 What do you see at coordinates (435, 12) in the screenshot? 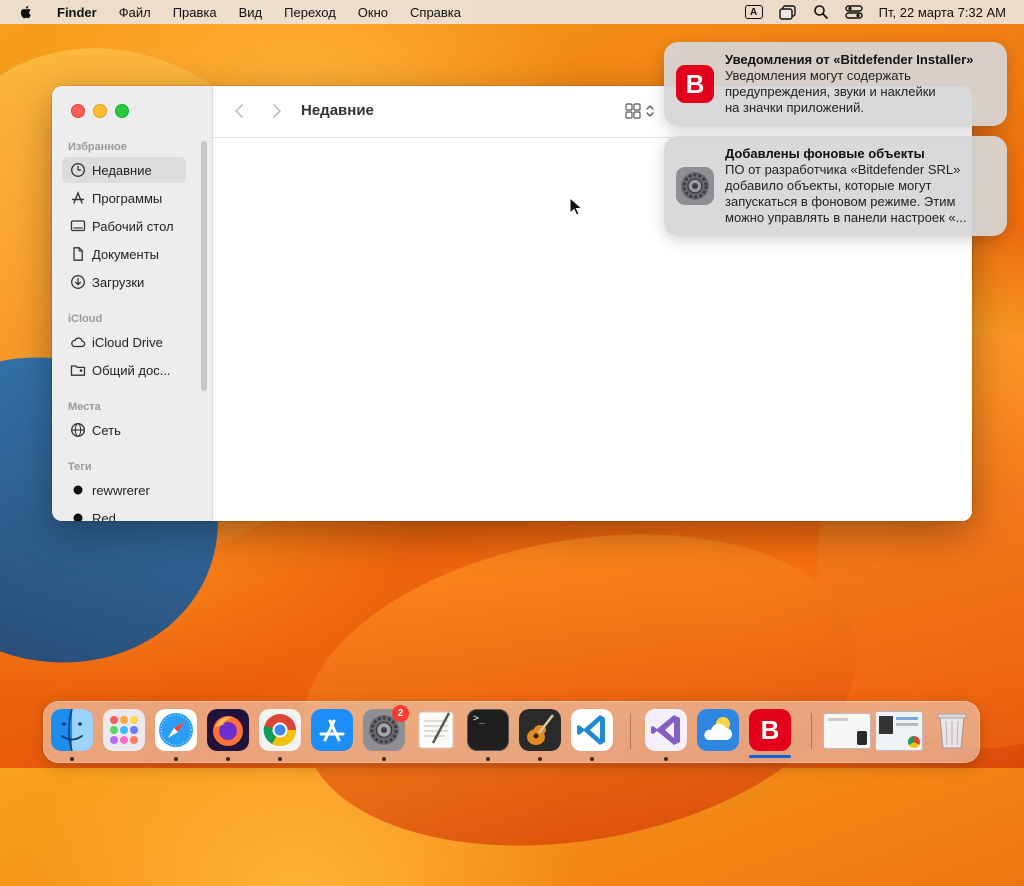
I see `menu-help: Справка` at bounding box center [435, 12].